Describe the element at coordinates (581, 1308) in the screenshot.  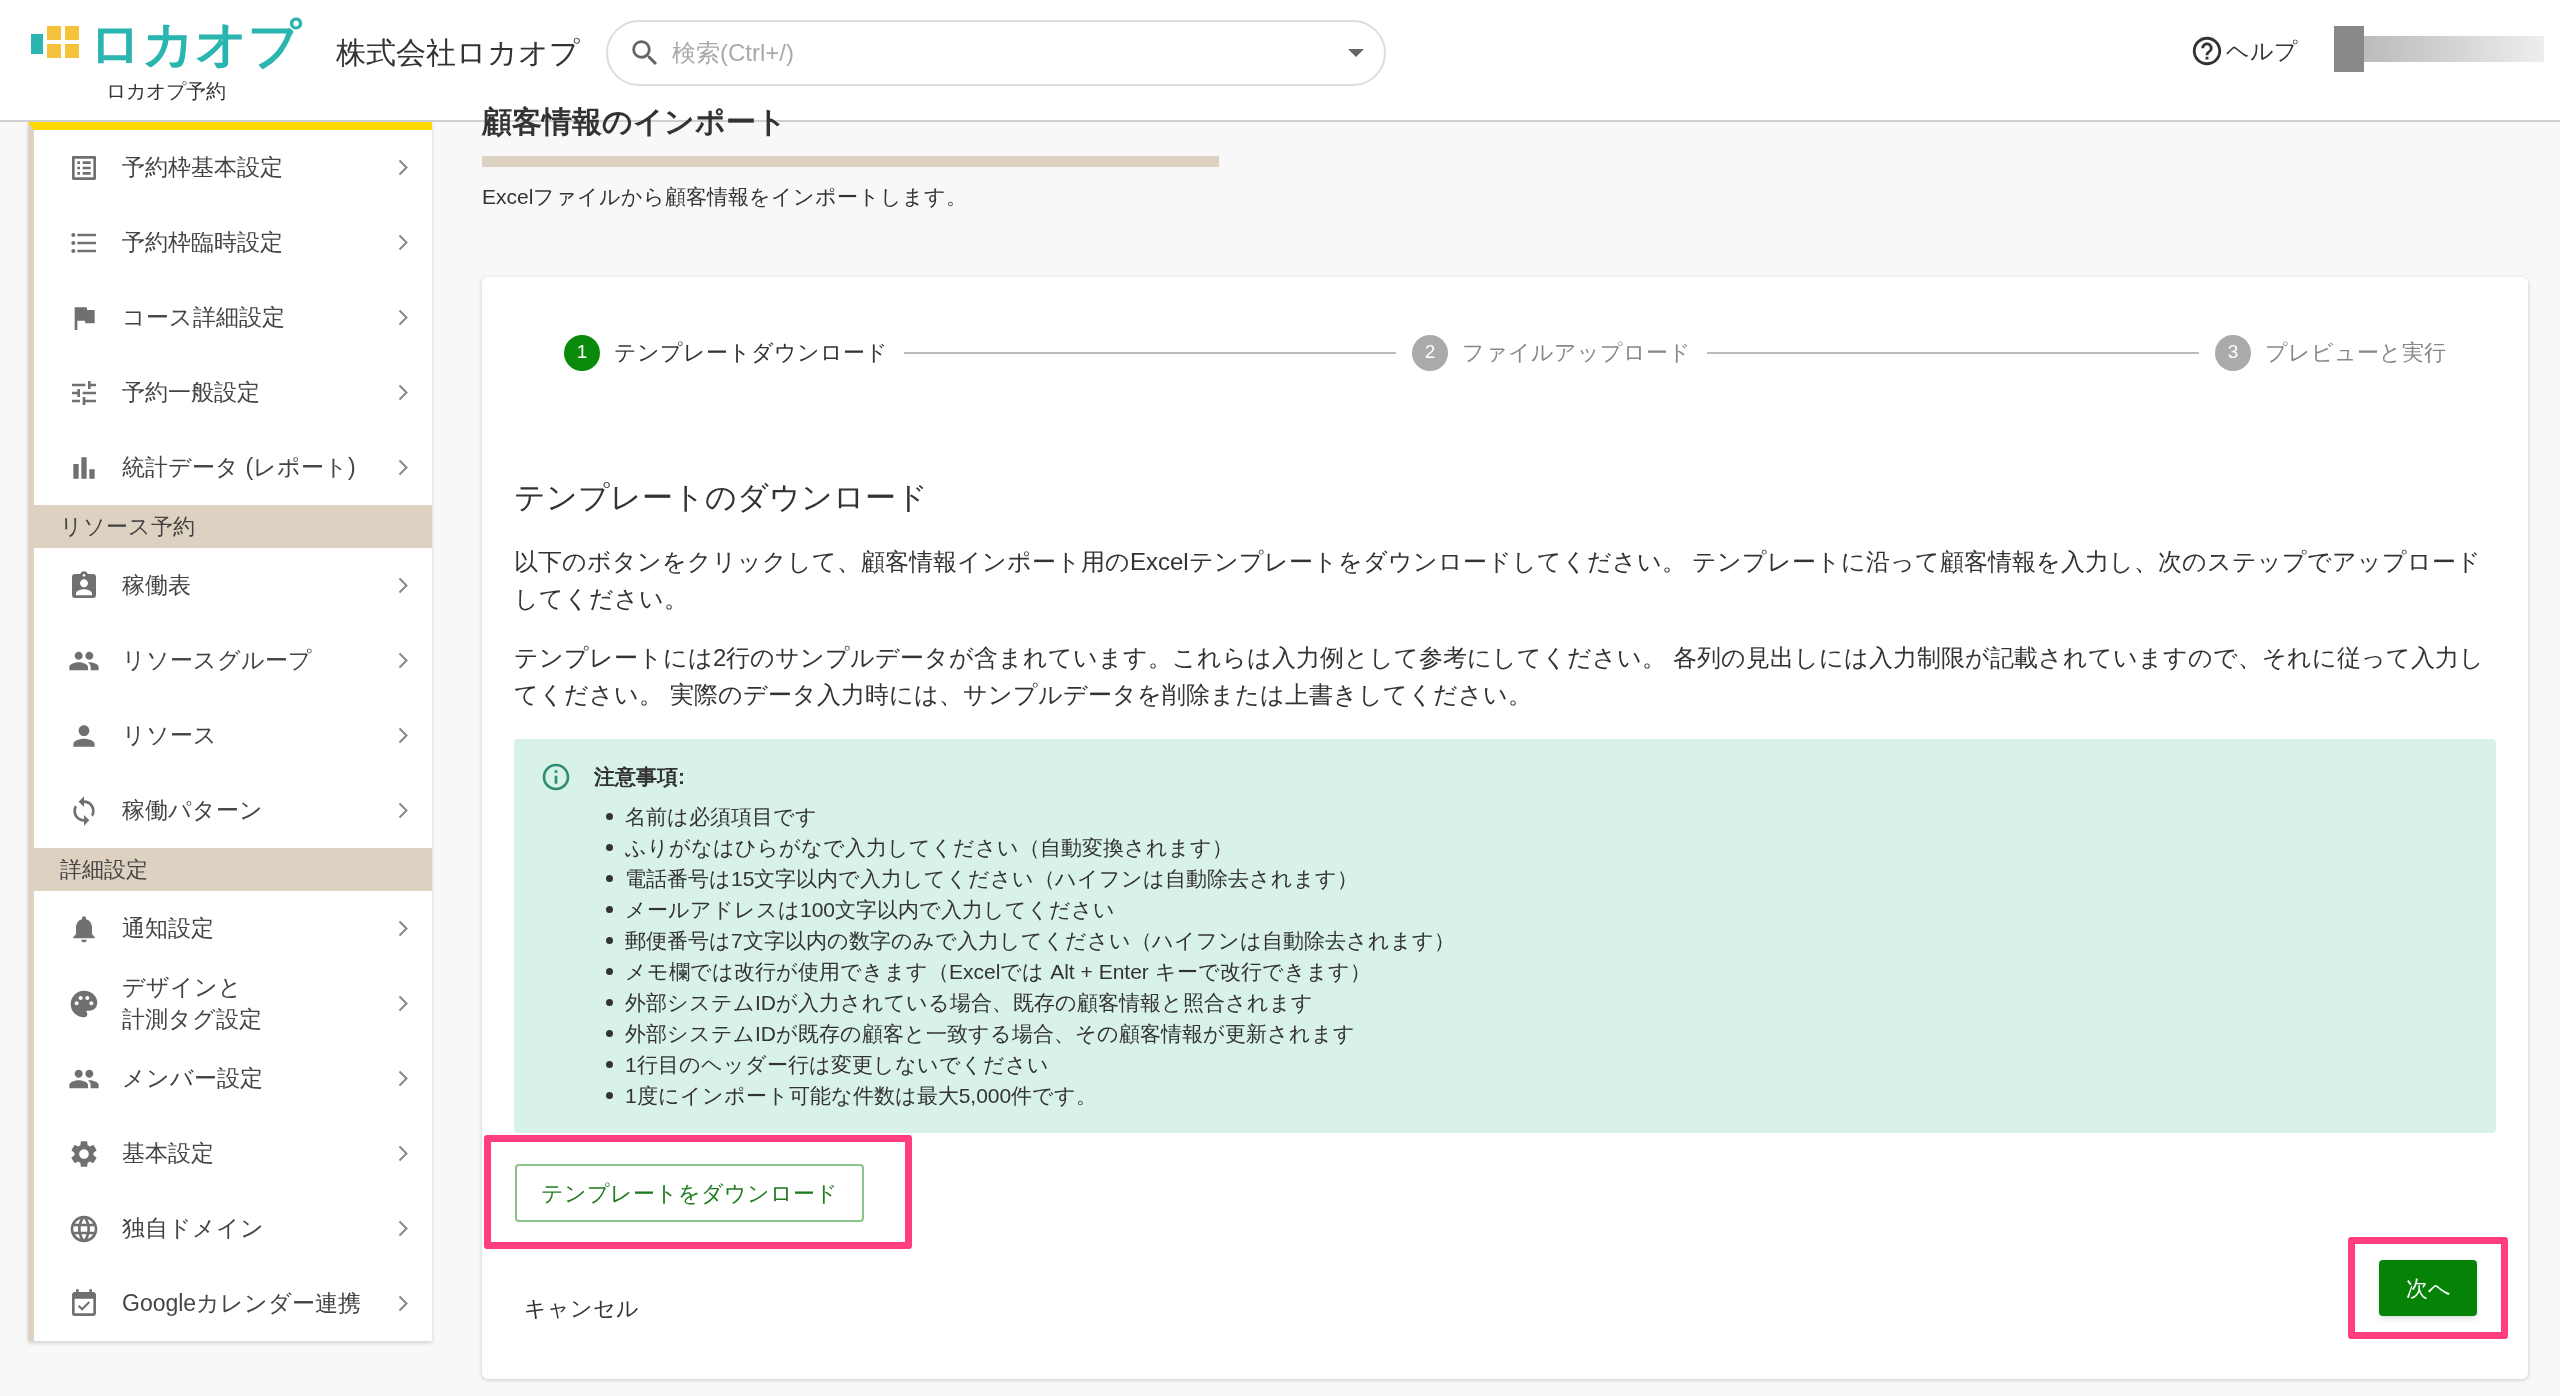
I see `cancel-button: キャンセル` at that location.